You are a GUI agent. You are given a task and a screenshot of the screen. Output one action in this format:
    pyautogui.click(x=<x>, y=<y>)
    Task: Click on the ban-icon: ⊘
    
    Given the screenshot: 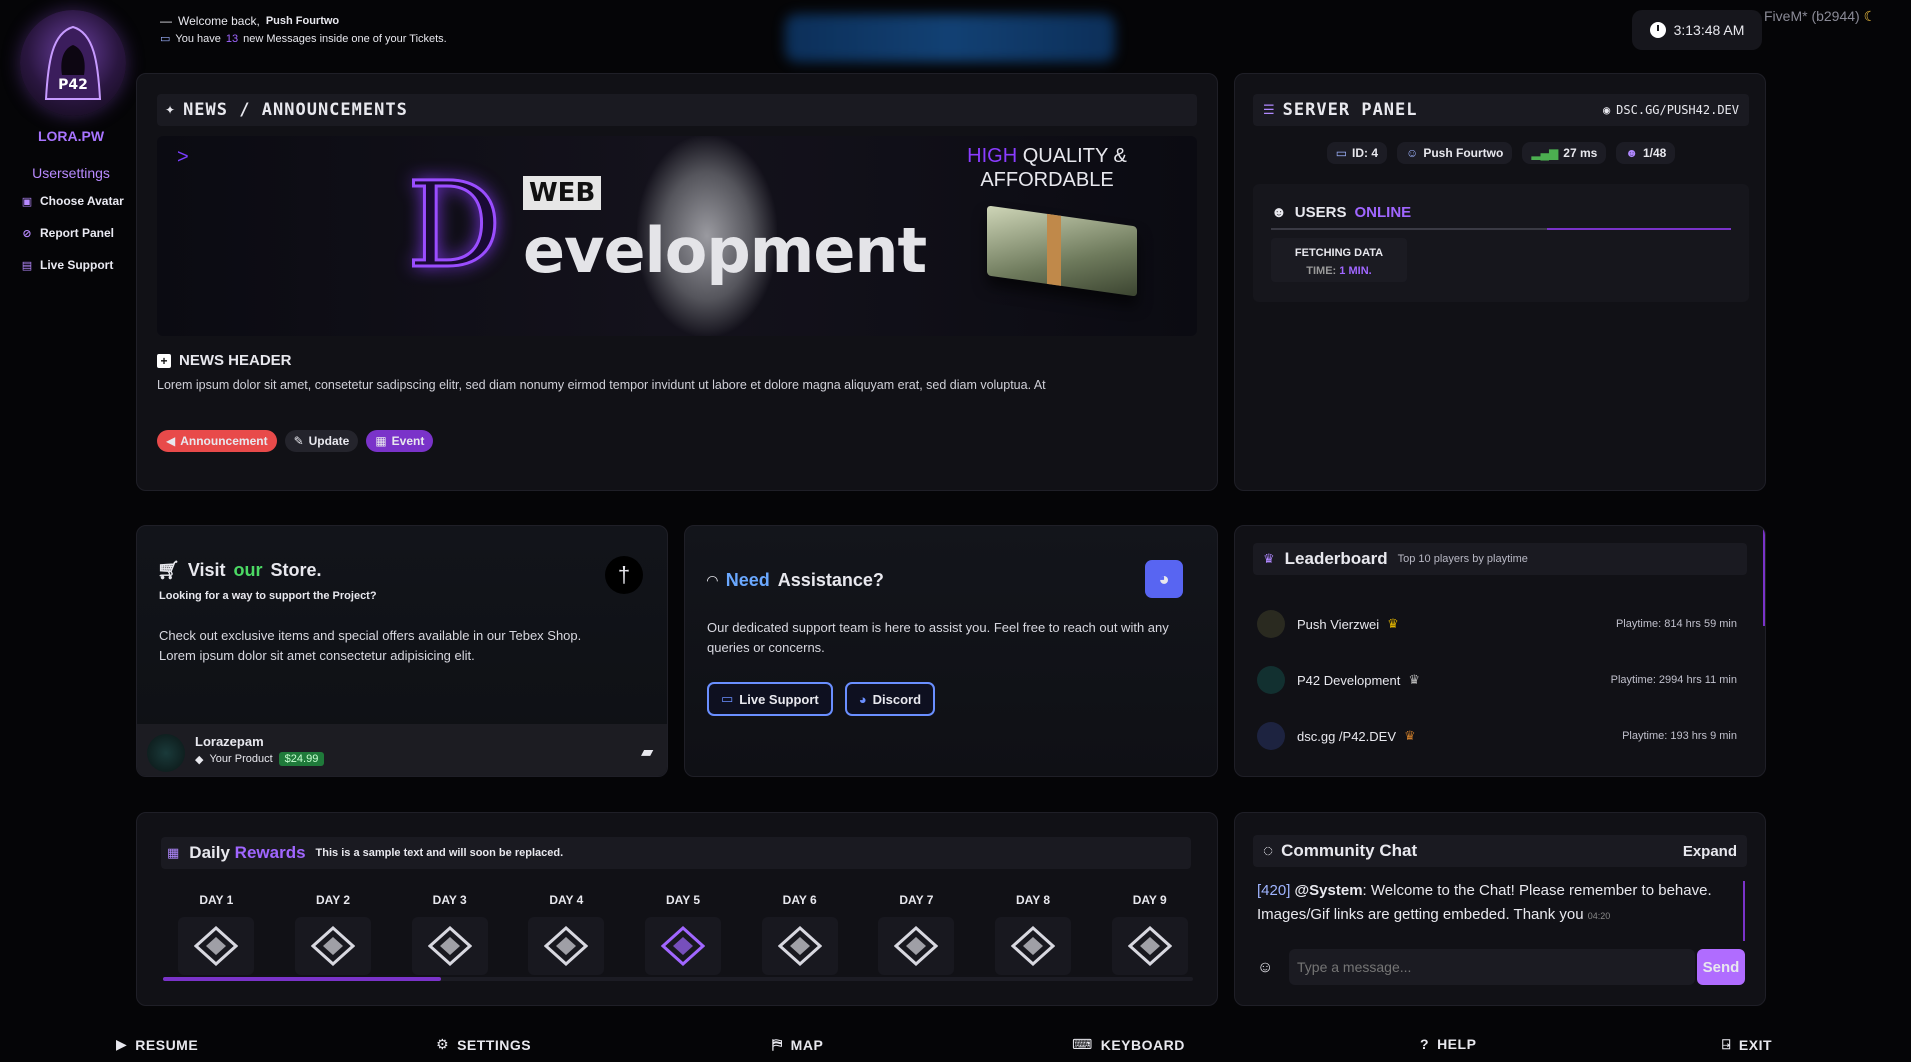 What is the action you would take?
    pyautogui.click(x=27, y=233)
    